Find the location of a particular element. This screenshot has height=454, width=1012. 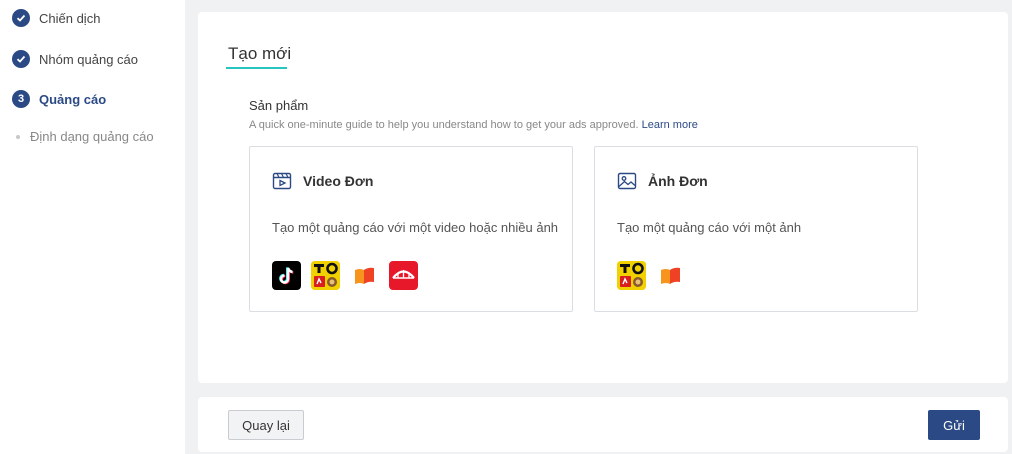

step-campaign: Chiến dịch is located at coordinates (56, 18).